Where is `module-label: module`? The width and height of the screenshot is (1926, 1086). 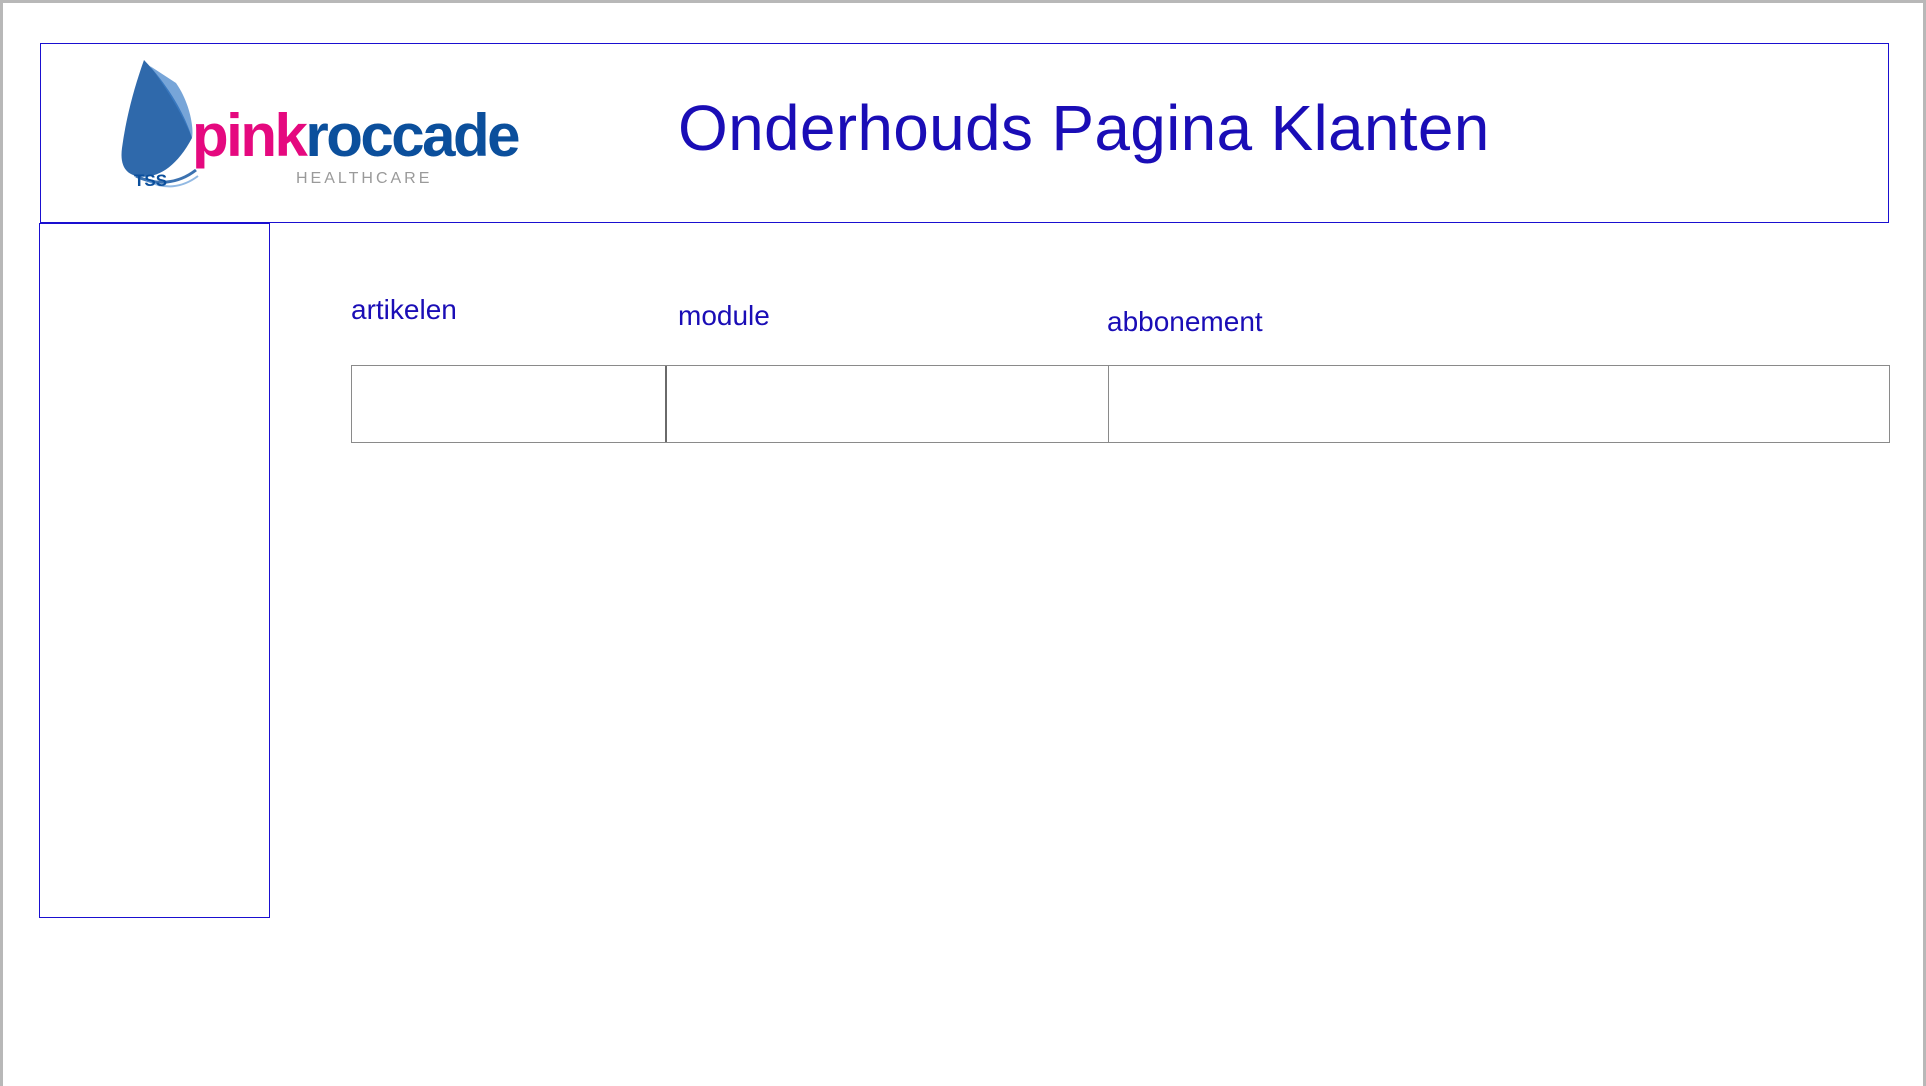
module-label: module is located at coordinates (724, 315).